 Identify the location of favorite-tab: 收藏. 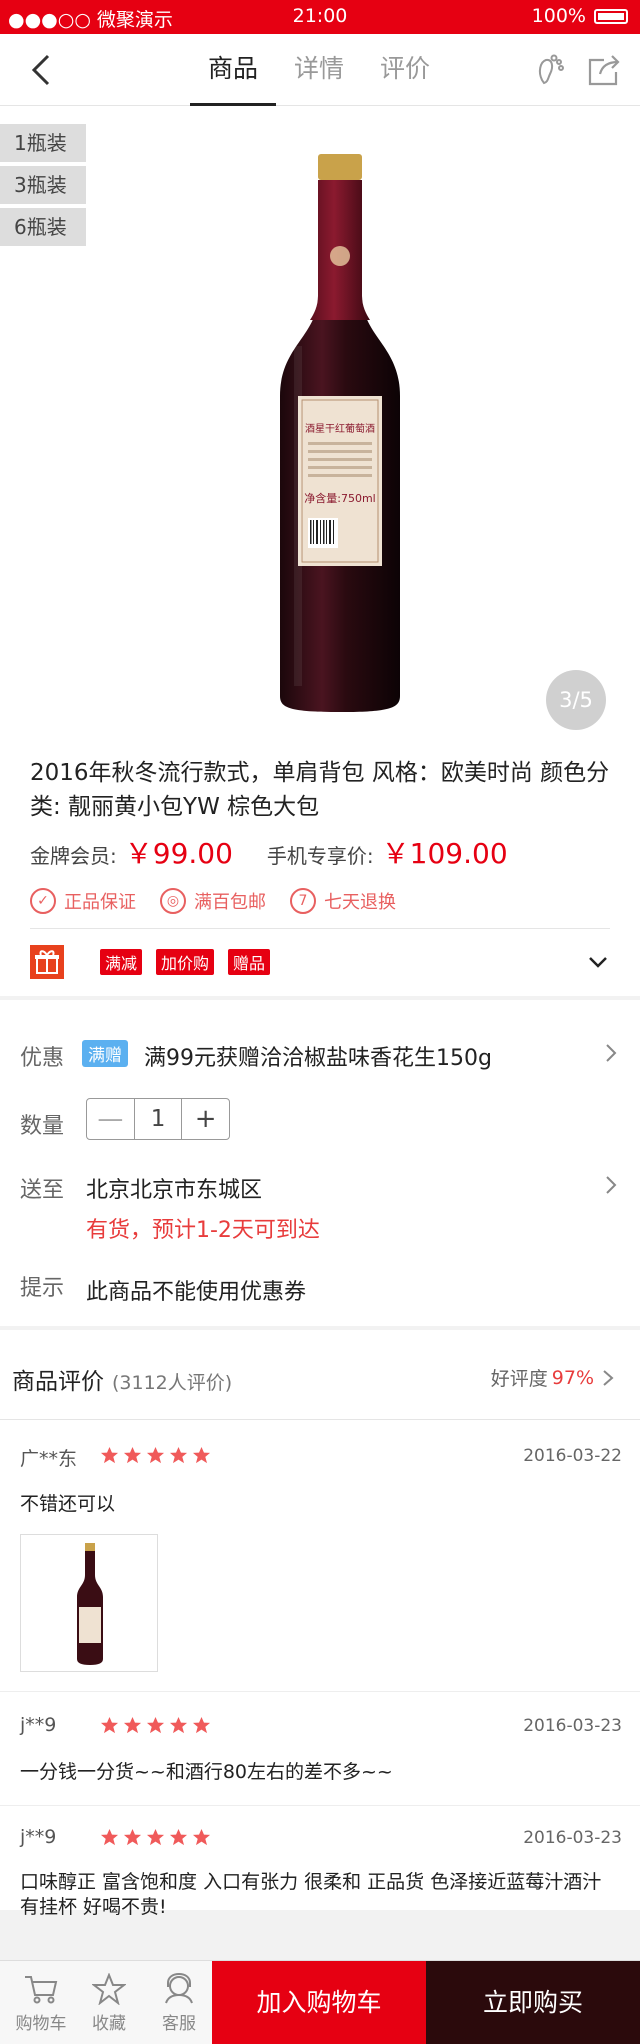
(109, 2002).